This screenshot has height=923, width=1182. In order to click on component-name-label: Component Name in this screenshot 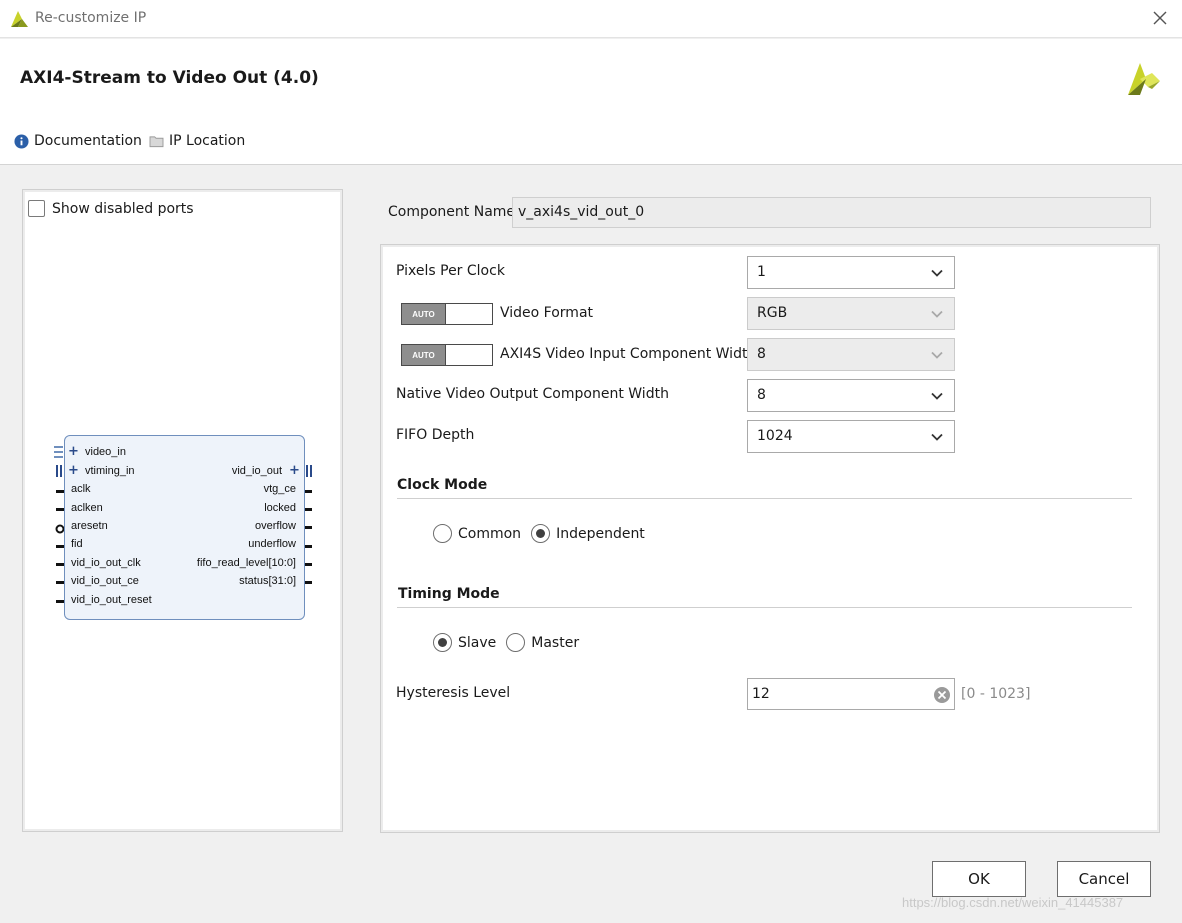, I will do `click(452, 212)`.